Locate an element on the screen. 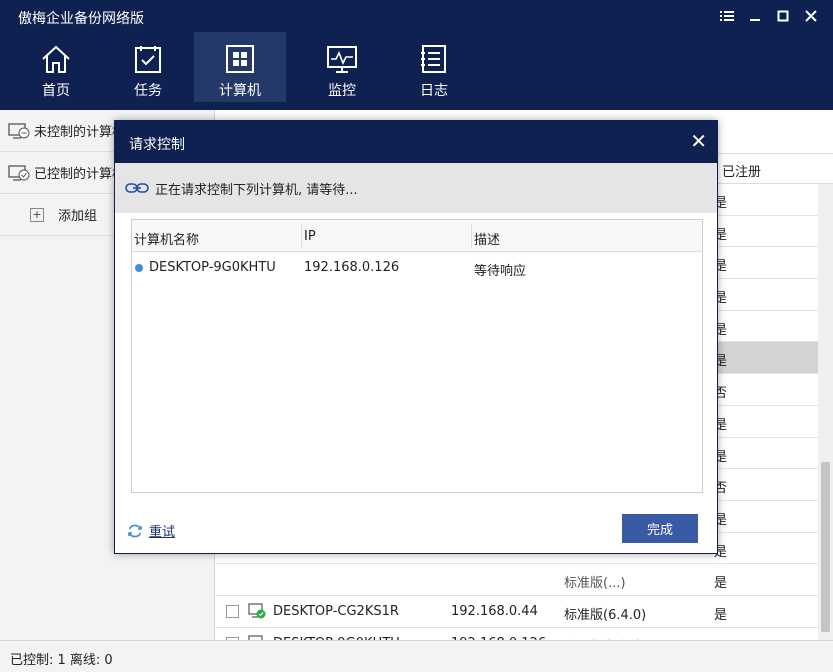 This screenshot has height=672, width=833. table-row: 标准版(...) 是 is located at coordinates (517, 580).